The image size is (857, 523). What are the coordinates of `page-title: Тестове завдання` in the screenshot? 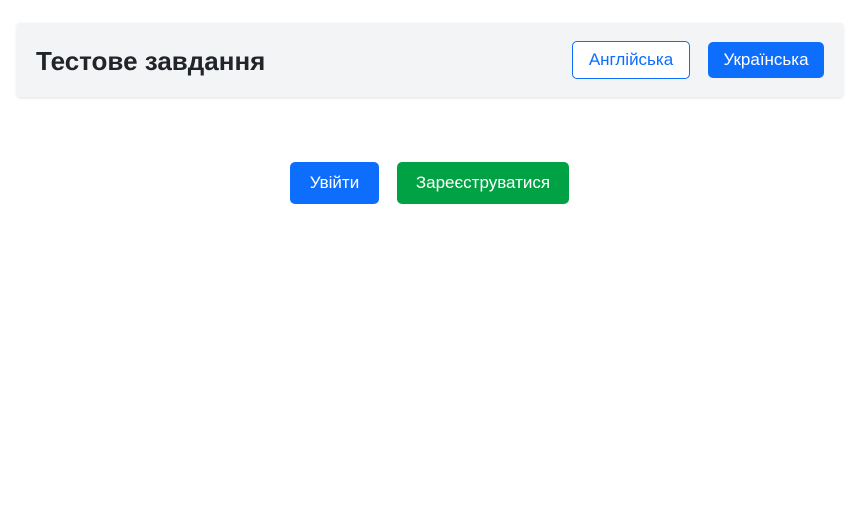 It's located at (151, 61).